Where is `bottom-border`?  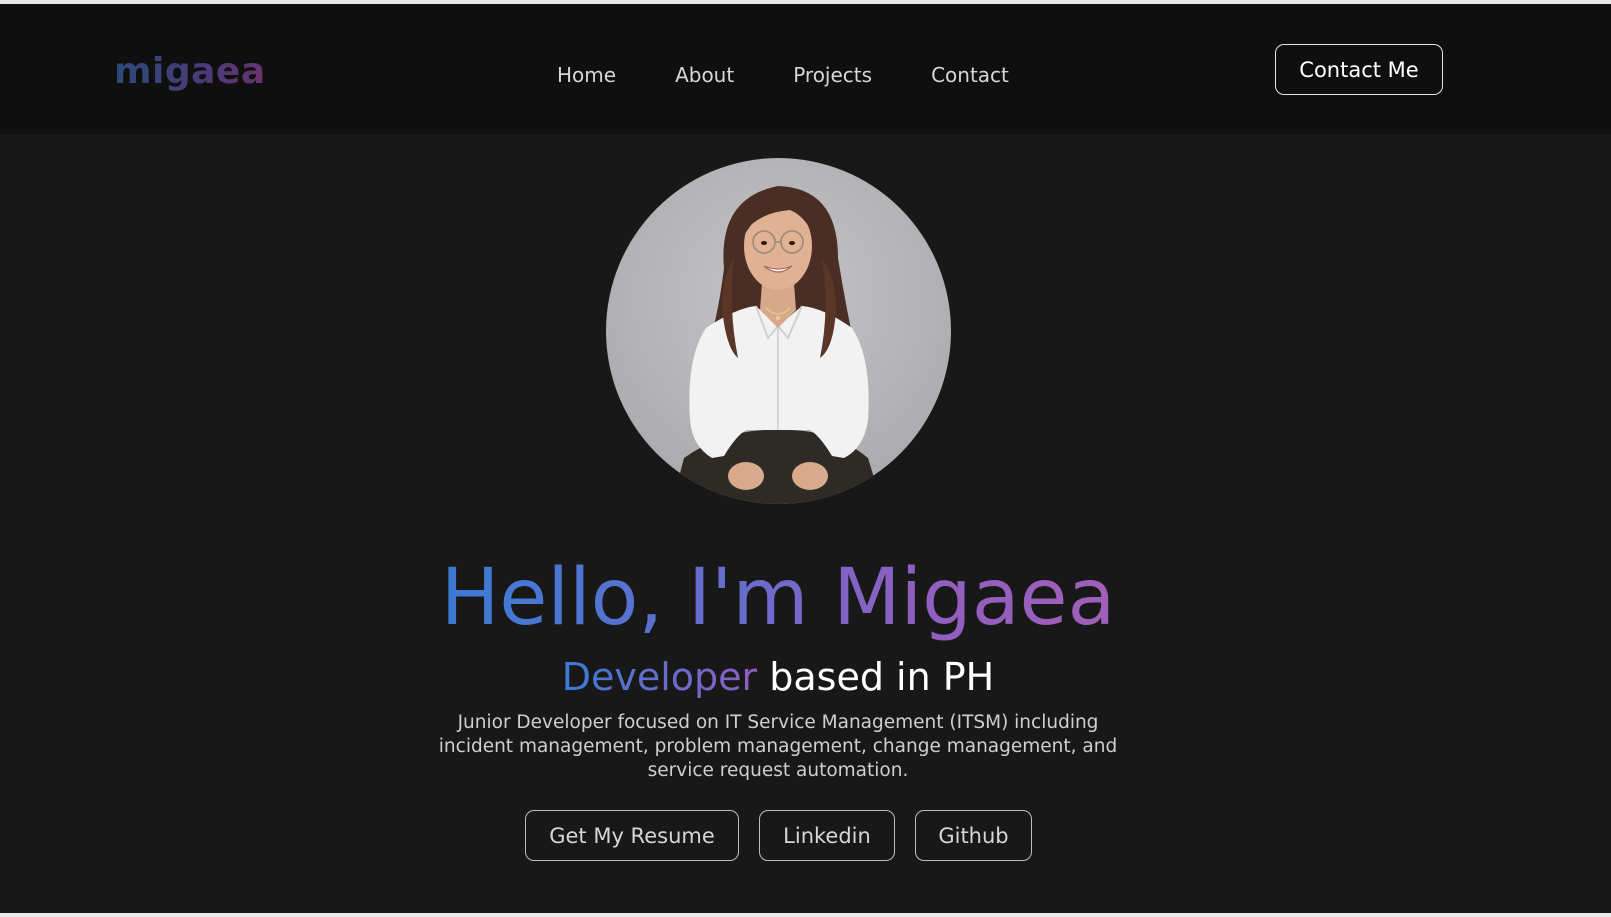 bottom-border is located at coordinates (805, 915).